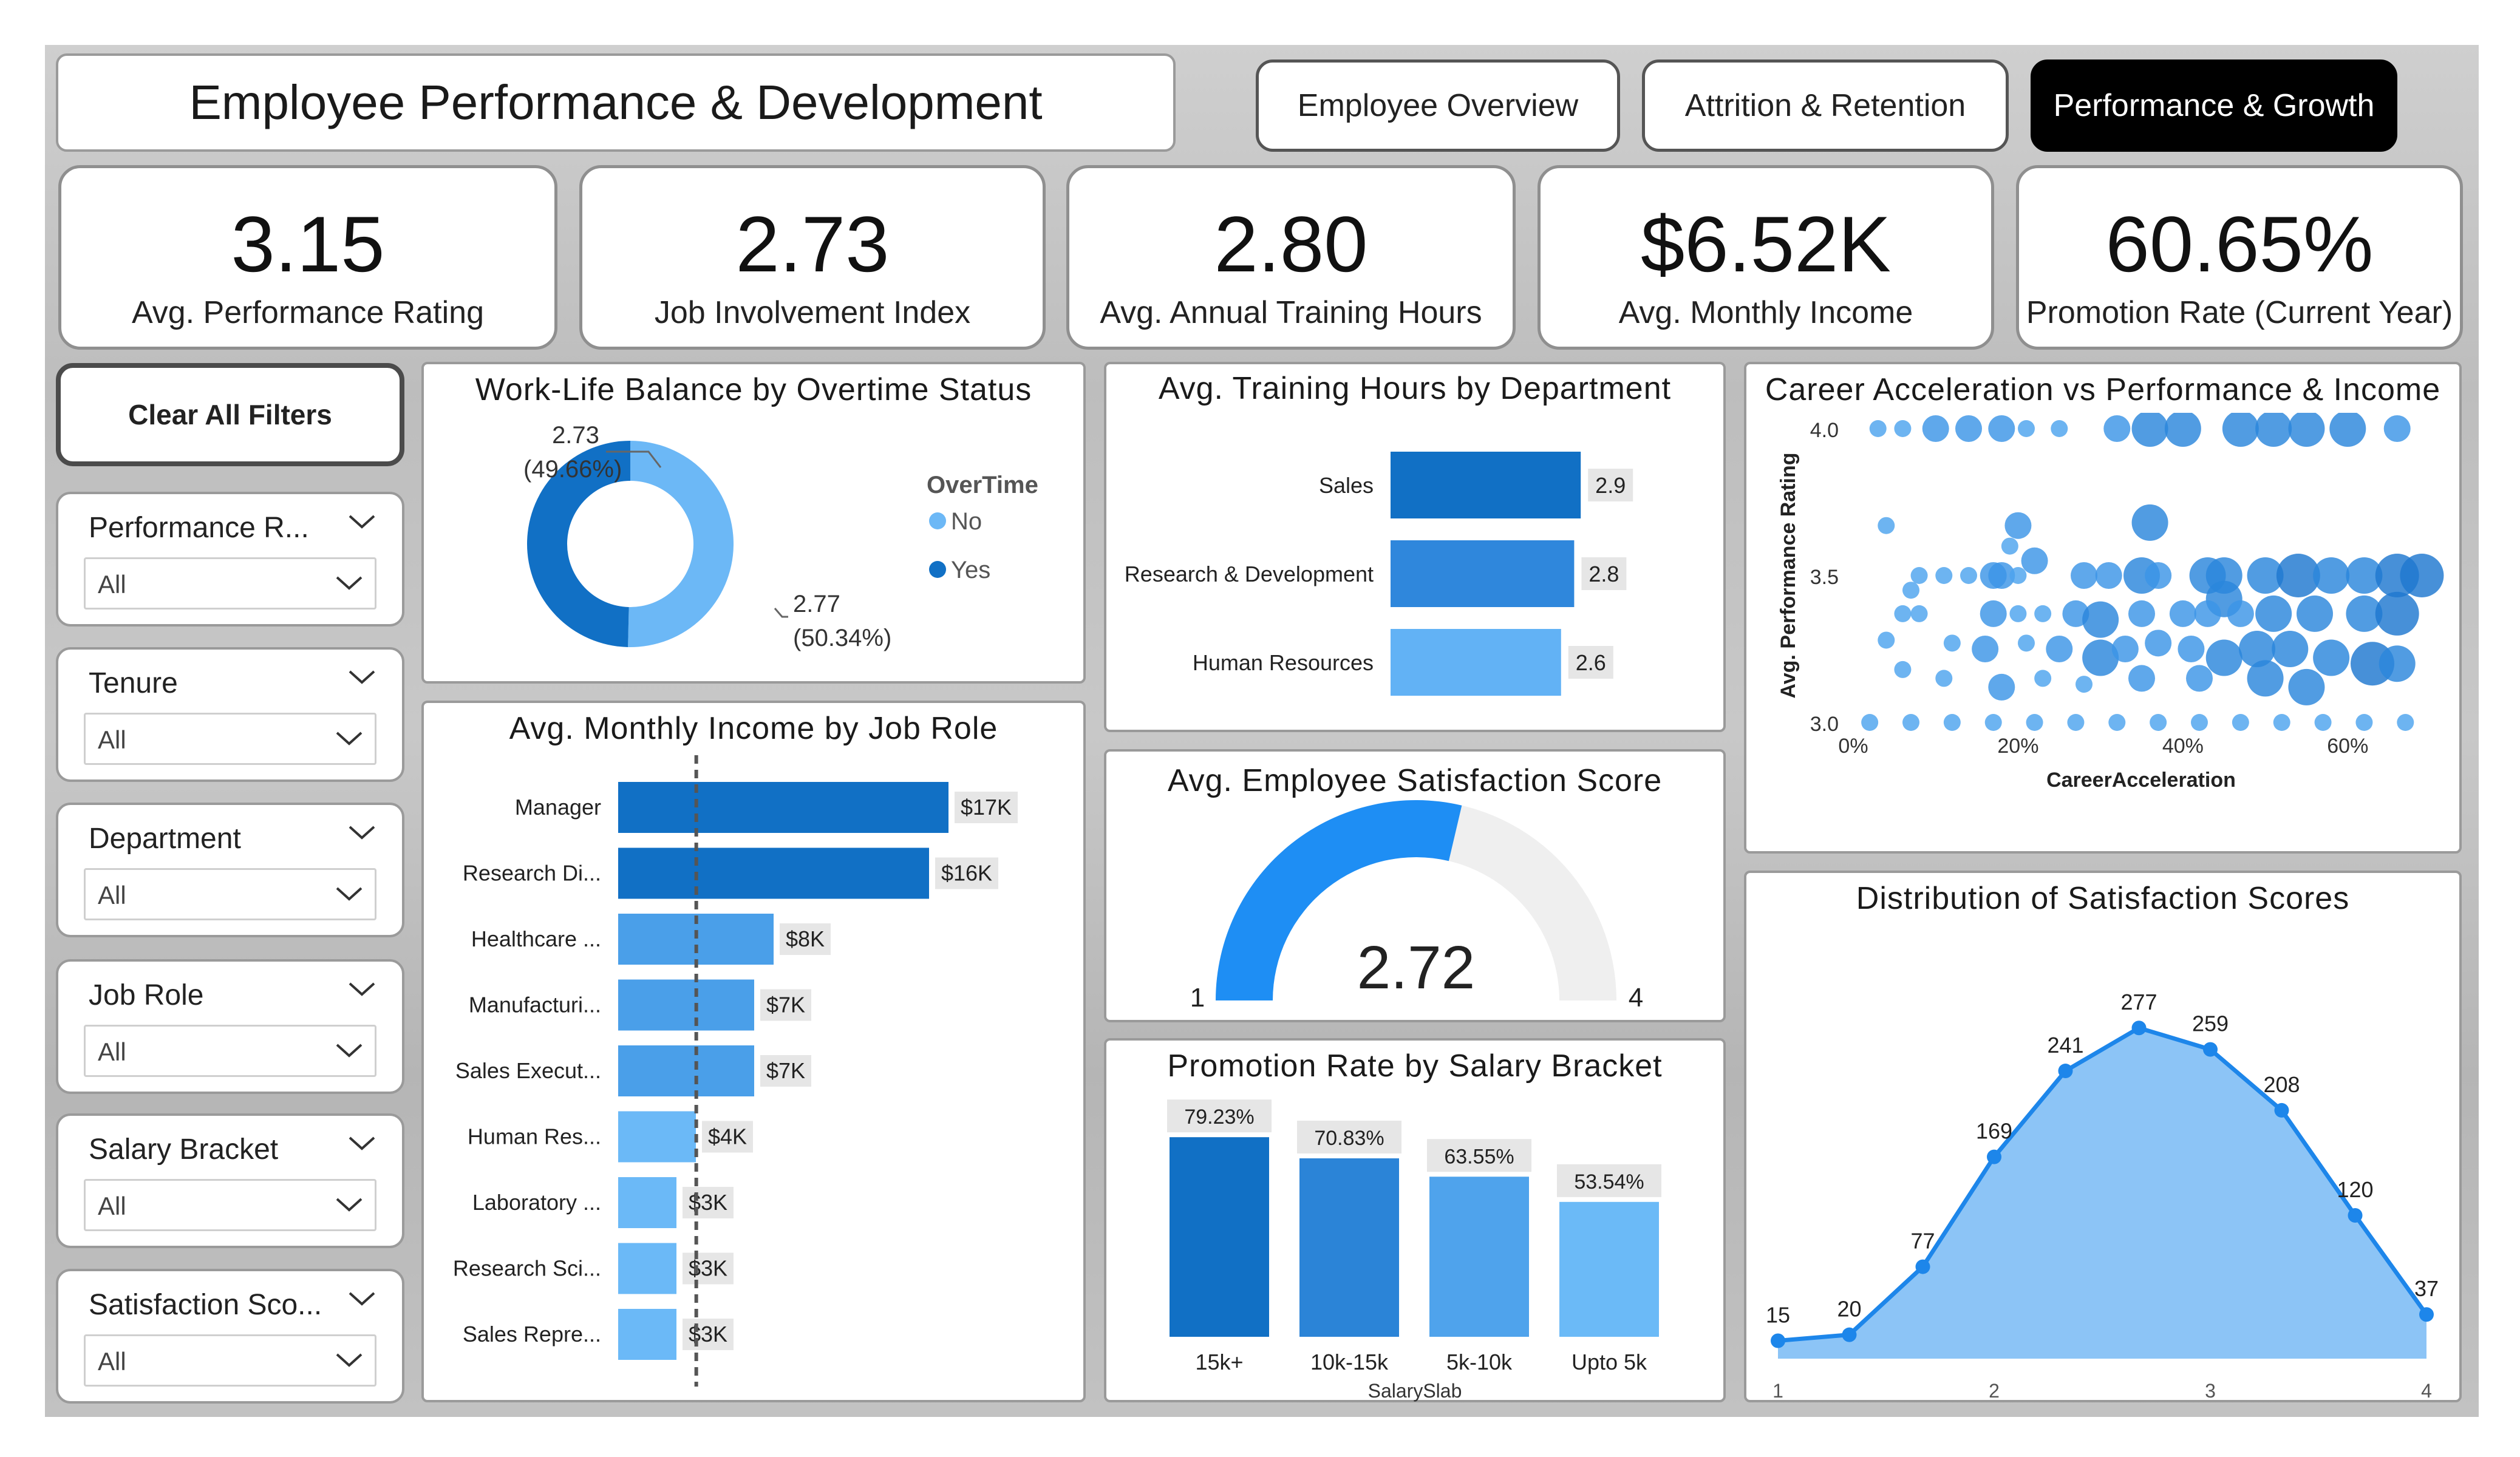  What do you see at coordinates (1438, 105) in the screenshot?
I see `tab-employee-overview: Employee Overview` at bounding box center [1438, 105].